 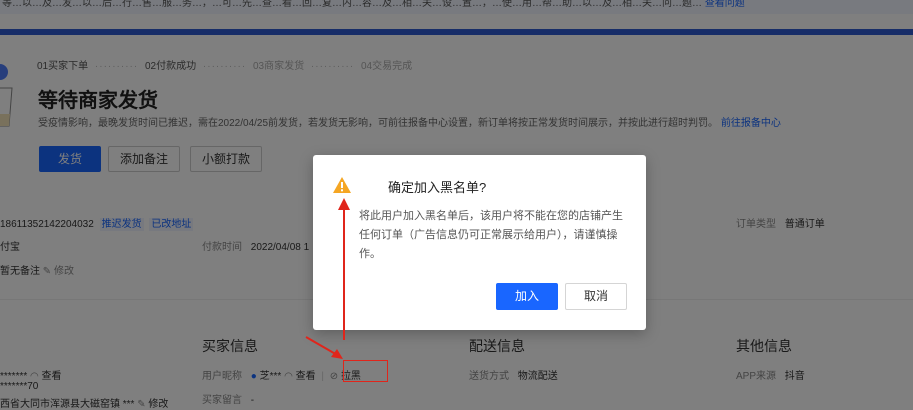 What do you see at coordinates (437, 187) in the screenshot?
I see `dialog-title: 确定加入黑名单?` at bounding box center [437, 187].